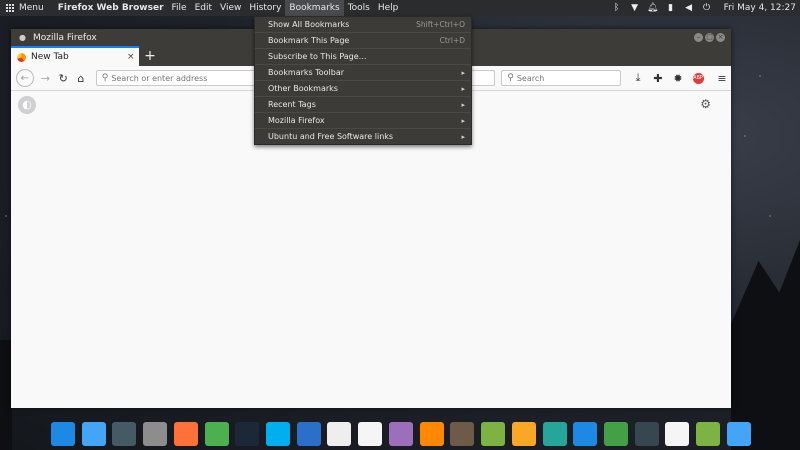 This screenshot has height=450, width=800. Describe the element at coordinates (452, 40) in the screenshot. I see `menu-item-shortcut: Ctrl+D` at that location.